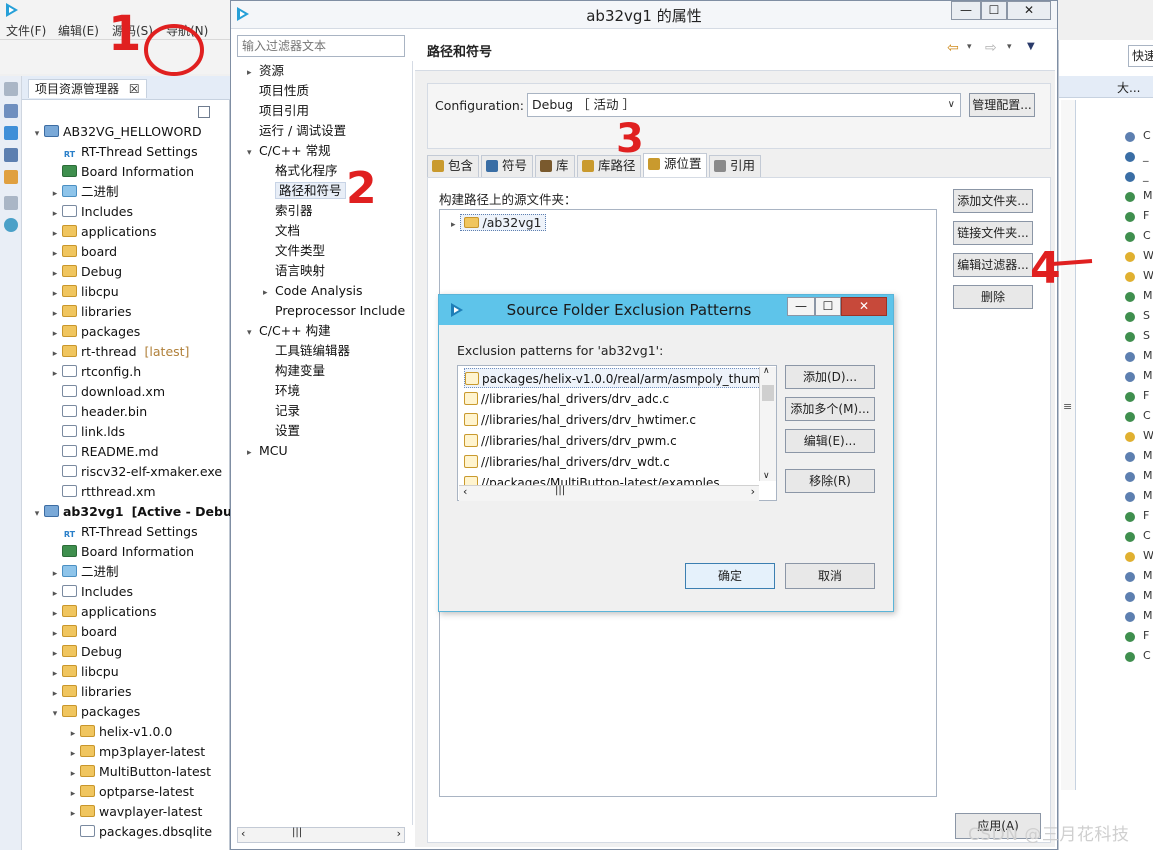  Describe the element at coordinates (767, 423) in the screenshot. I see `pattern-vertical-scrollbar: ∧ ∨` at that location.